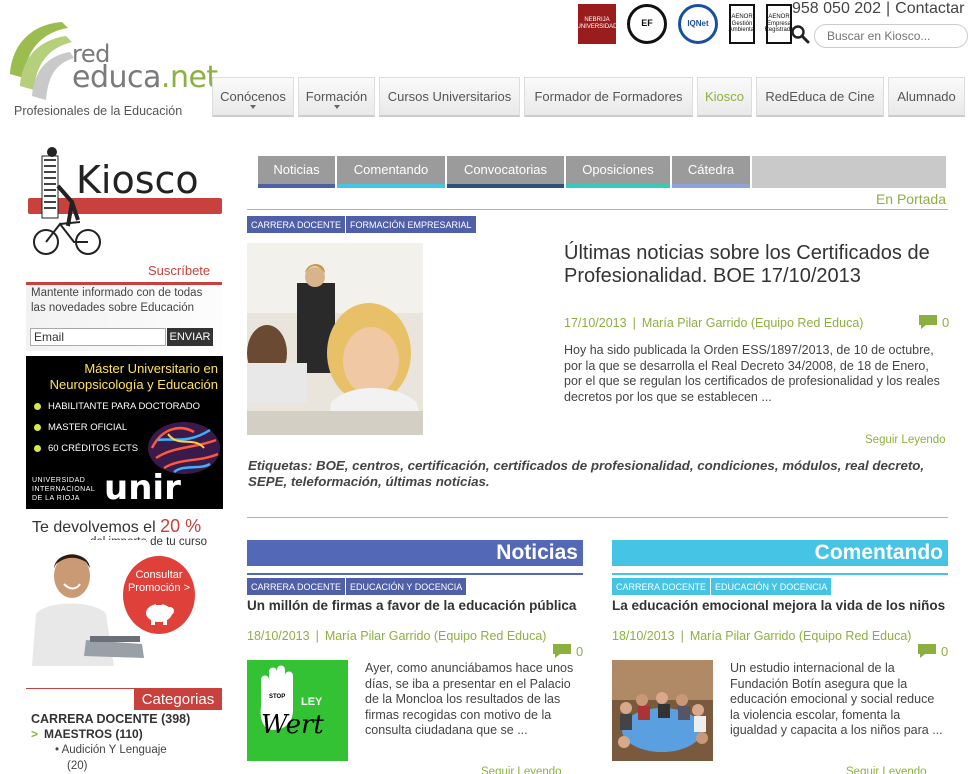 The height and width of the screenshot is (774, 972). I want to click on en-portada-label: En Portada, so click(910, 199).